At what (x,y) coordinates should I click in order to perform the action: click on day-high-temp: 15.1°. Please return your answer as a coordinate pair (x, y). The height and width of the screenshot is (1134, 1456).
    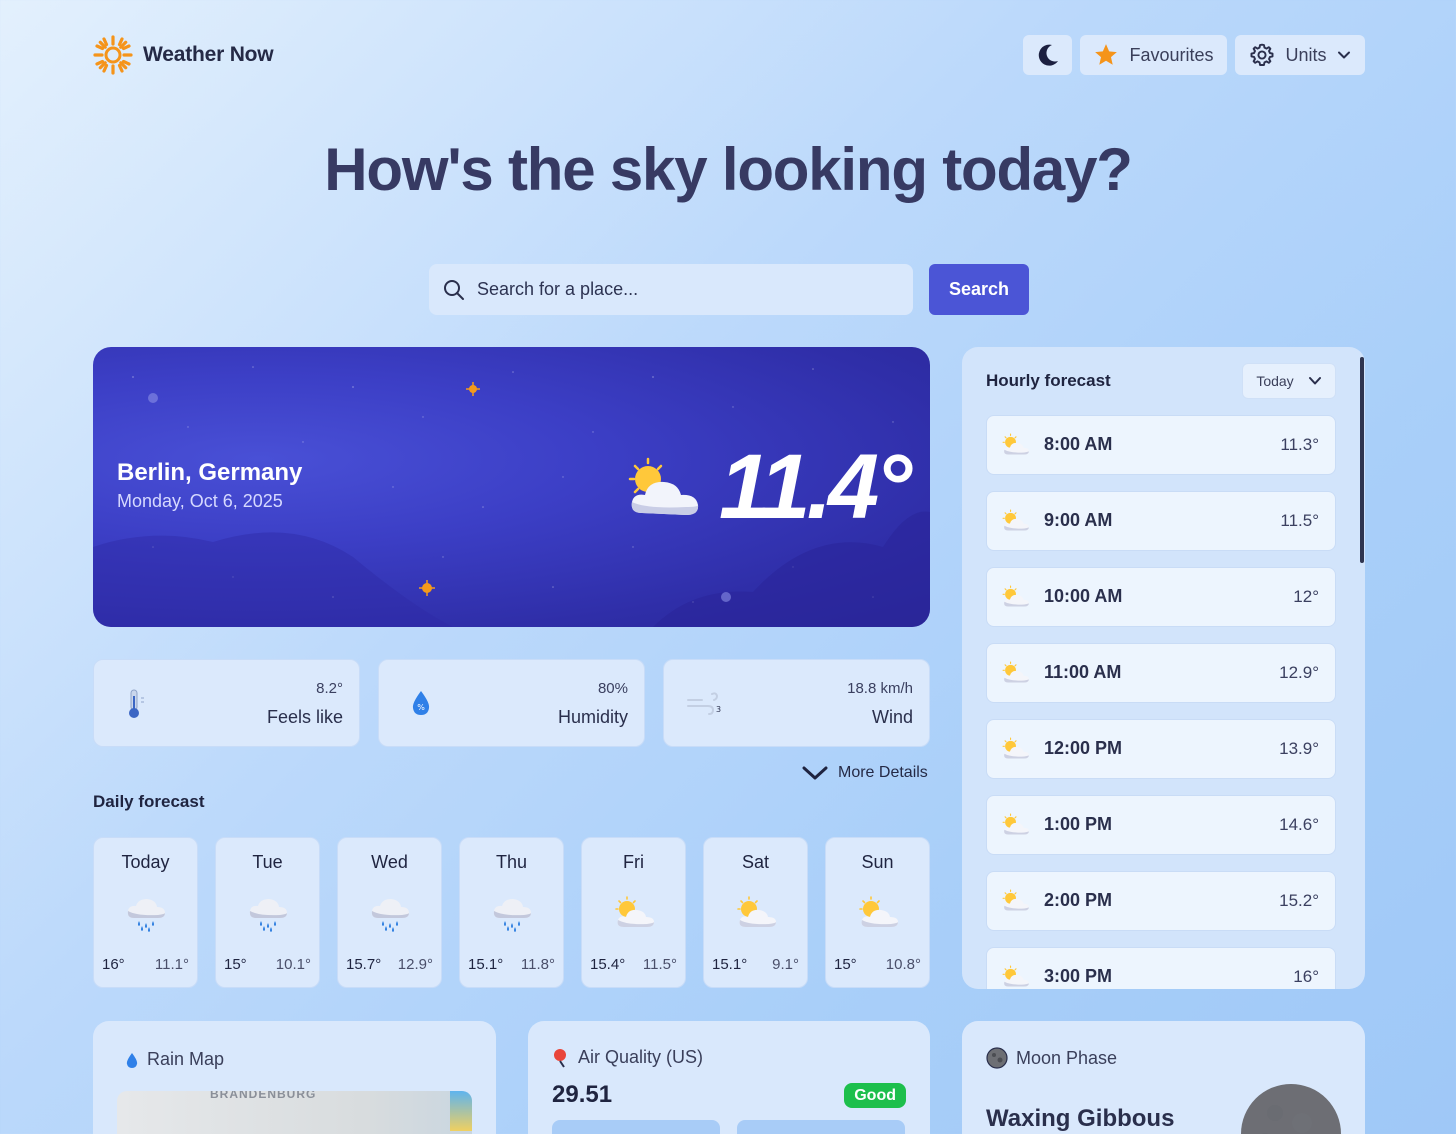
    Looking at the image, I should click on (730, 964).